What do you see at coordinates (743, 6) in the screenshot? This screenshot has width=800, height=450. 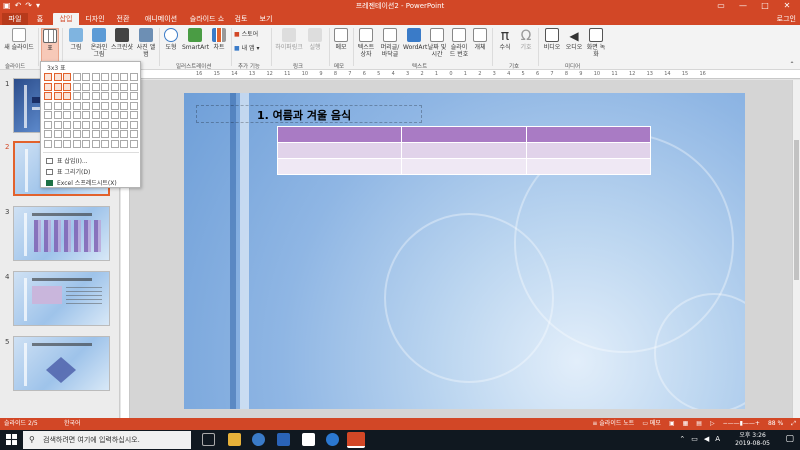 I see `minimize-icon: —` at bounding box center [743, 6].